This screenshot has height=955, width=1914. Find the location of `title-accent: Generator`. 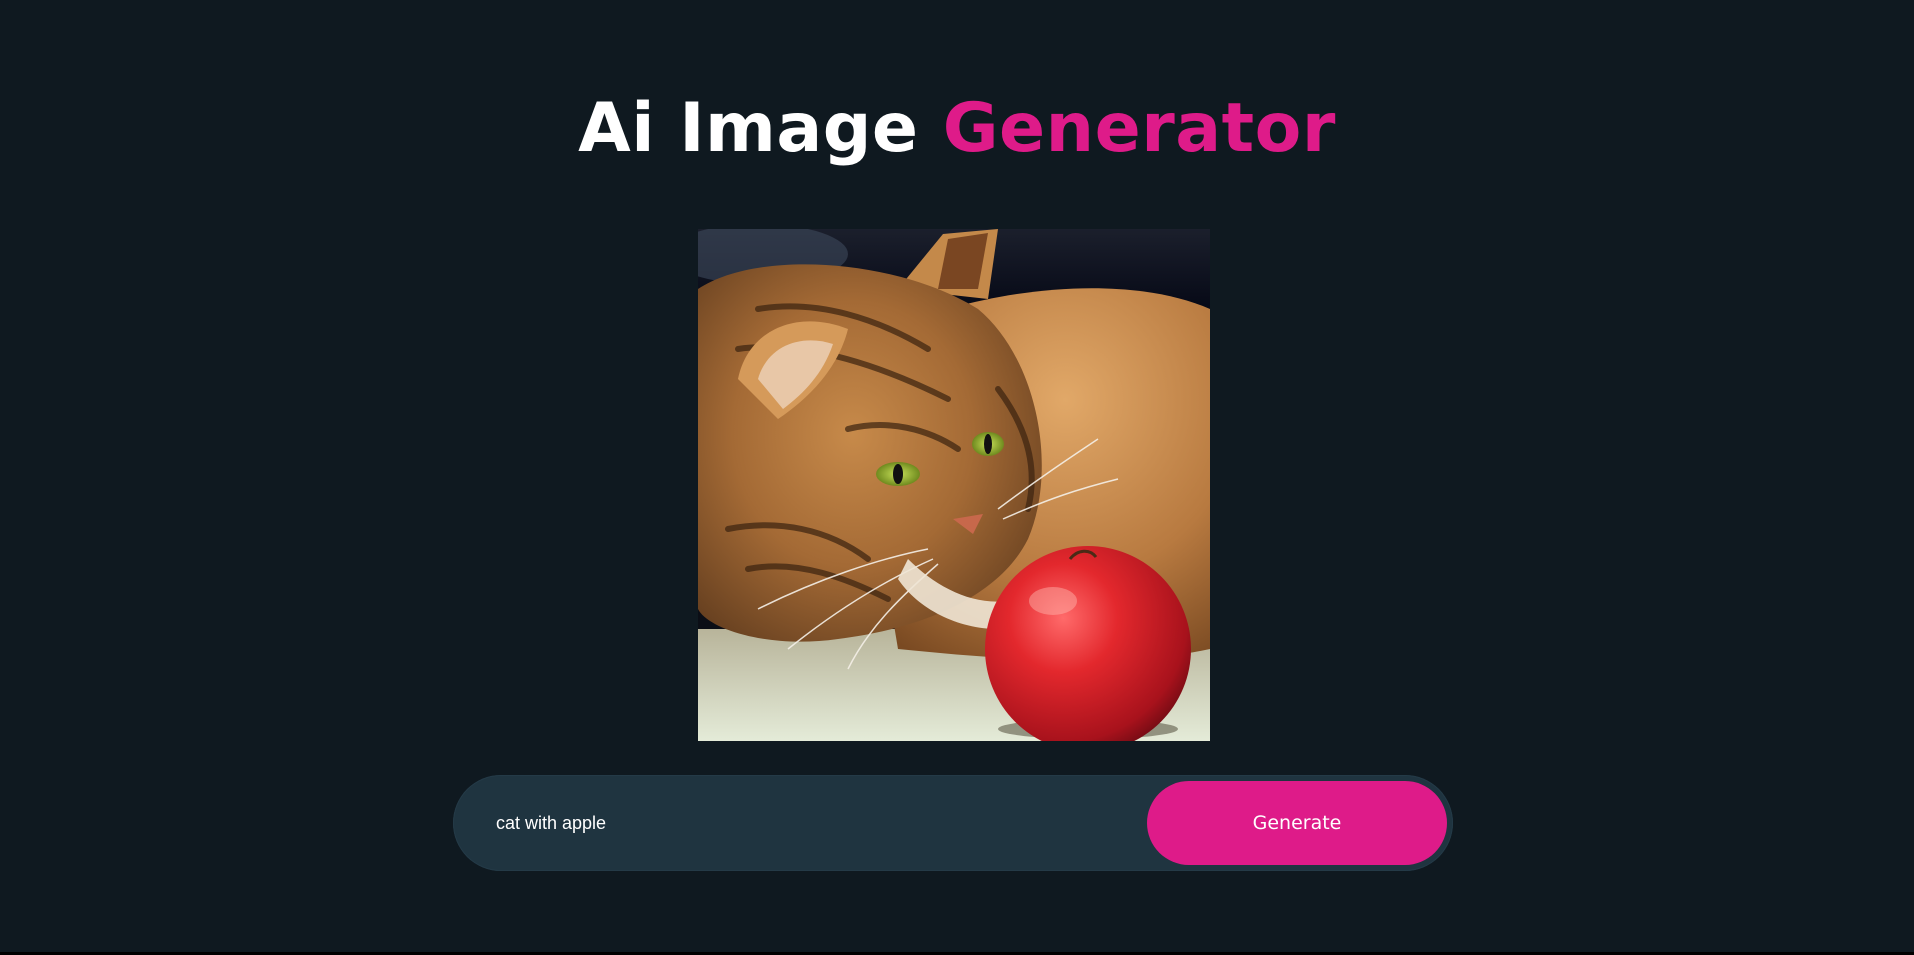

title-accent: Generator is located at coordinates (1139, 128).